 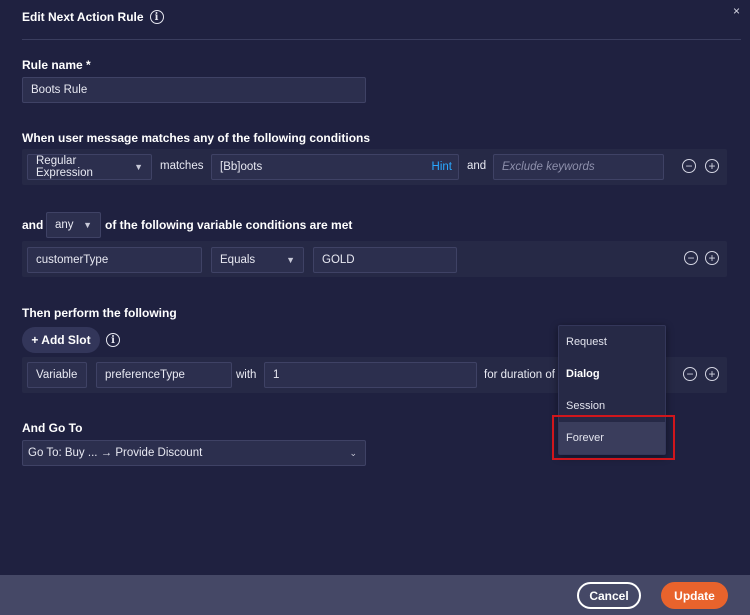 What do you see at coordinates (335, 167) in the screenshot?
I see `pattern-input: [Bb]oots Hint` at bounding box center [335, 167].